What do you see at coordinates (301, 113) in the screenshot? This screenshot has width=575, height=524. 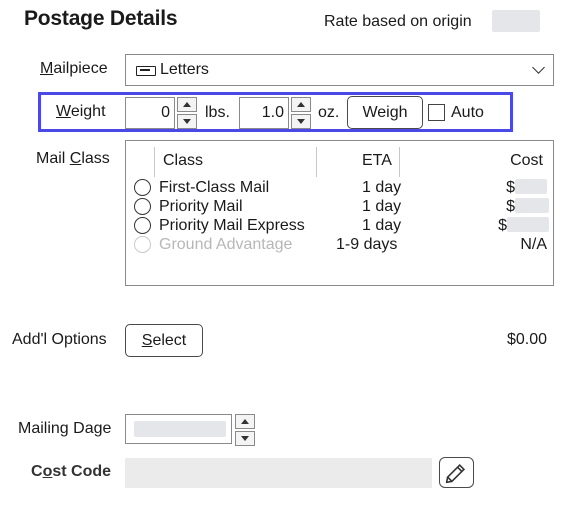 I see `weight-oz-spinner` at bounding box center [301, 113].